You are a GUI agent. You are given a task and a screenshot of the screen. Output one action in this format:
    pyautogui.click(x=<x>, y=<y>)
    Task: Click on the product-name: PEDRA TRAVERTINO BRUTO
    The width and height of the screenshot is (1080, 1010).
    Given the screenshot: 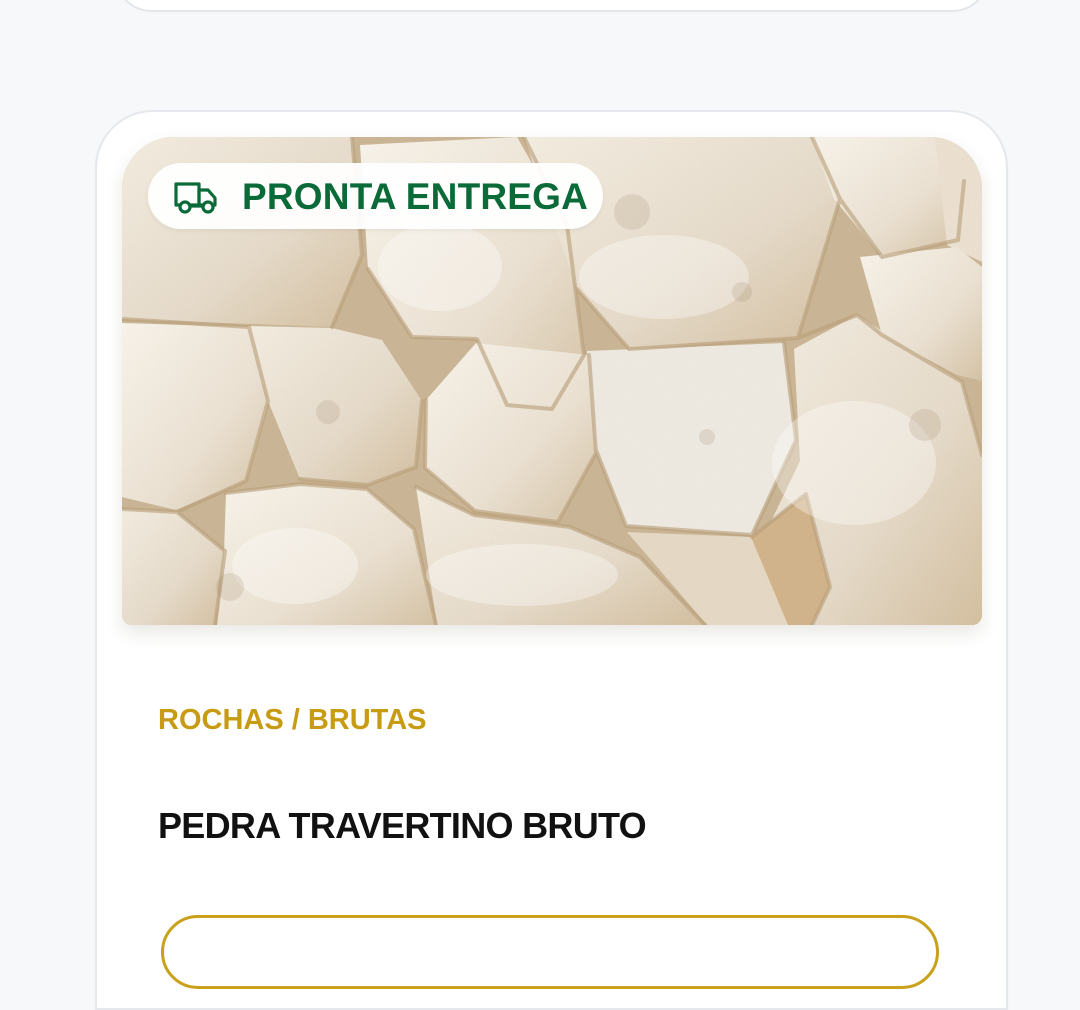 What is the action you would take?
    pyautogui.click(x=402, y=825)
    